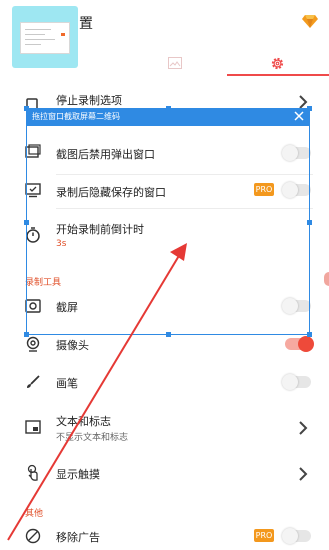 Image resolution: width=329 pixels, height=550 pixels. What do you see at coordinates (296, 382) in the screenshot?
I see `brush-toggle` at bounding box center [296, 382].